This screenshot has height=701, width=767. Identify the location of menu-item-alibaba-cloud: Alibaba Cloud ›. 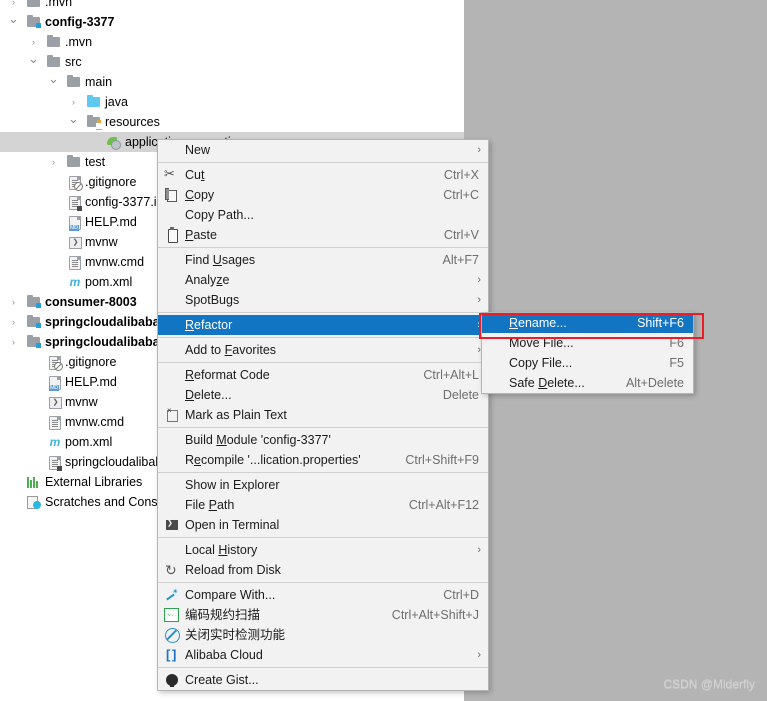
(323, 655).